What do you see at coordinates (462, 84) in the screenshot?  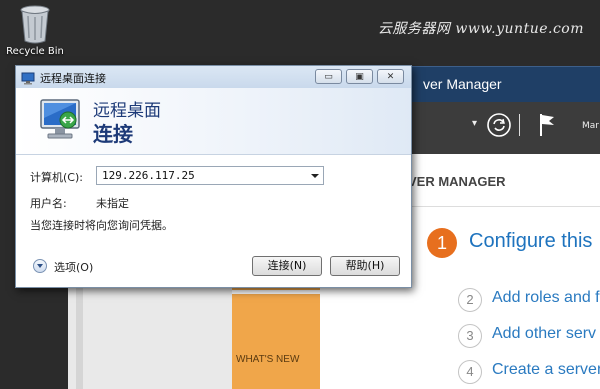 I see `server-manager-title: ver Manager` at bounding box center [462, 84].